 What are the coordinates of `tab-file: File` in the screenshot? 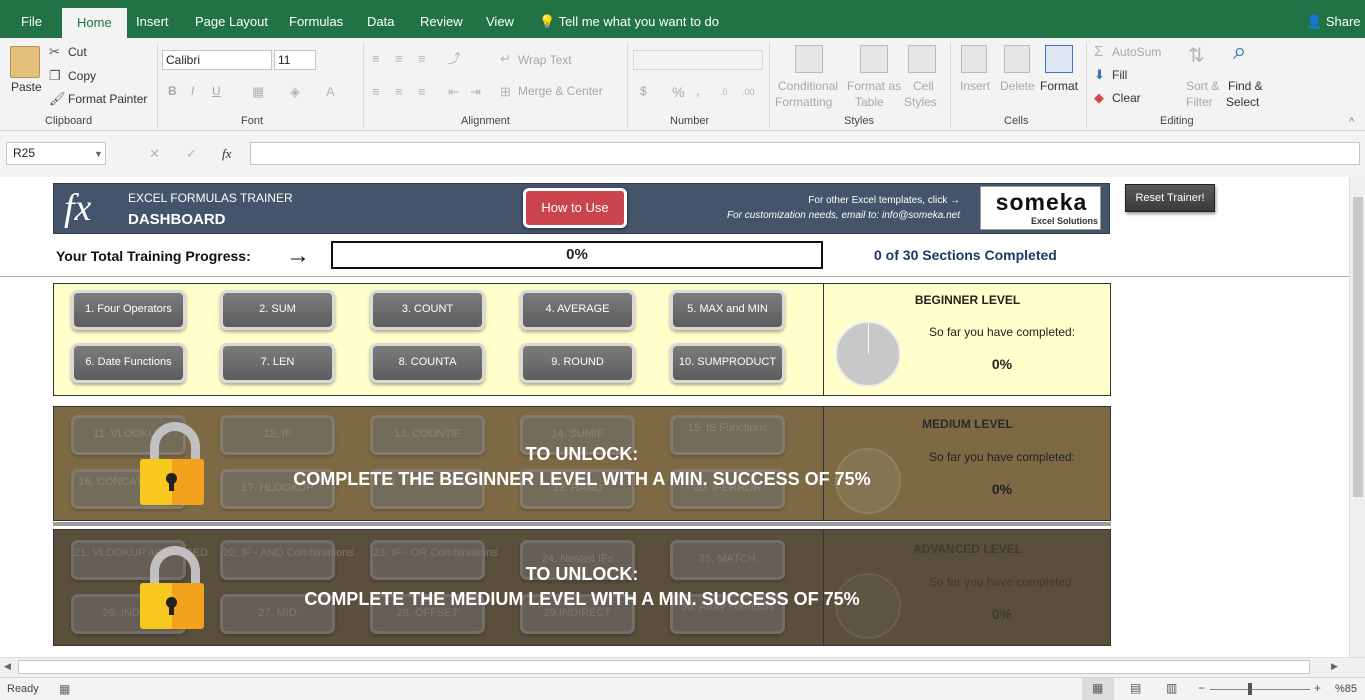 It's located at (31, 19).